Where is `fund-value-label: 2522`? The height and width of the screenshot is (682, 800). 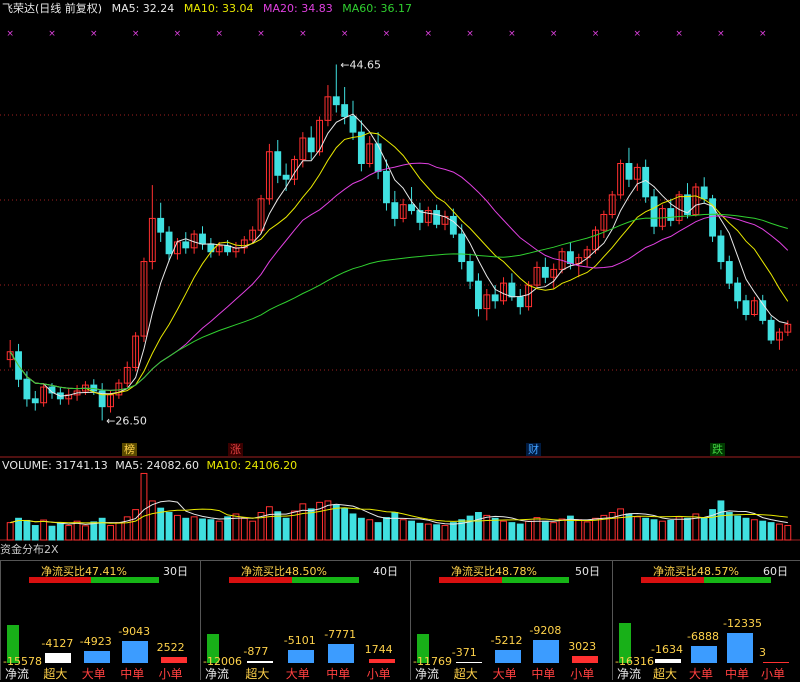
fund-value-label: 2522 is located at coordinates (170, 647).